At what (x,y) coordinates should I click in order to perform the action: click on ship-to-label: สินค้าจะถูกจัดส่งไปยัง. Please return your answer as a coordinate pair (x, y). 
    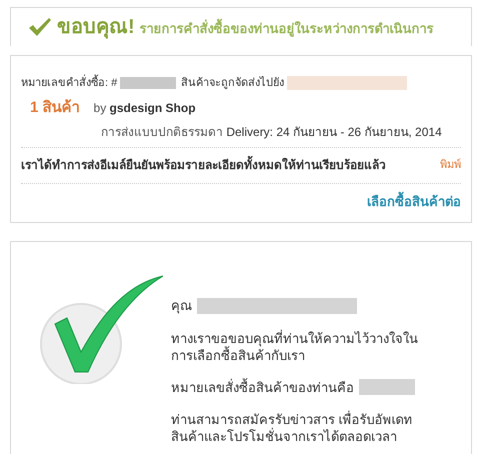
    Looking at the image, I should click on (232, 83).